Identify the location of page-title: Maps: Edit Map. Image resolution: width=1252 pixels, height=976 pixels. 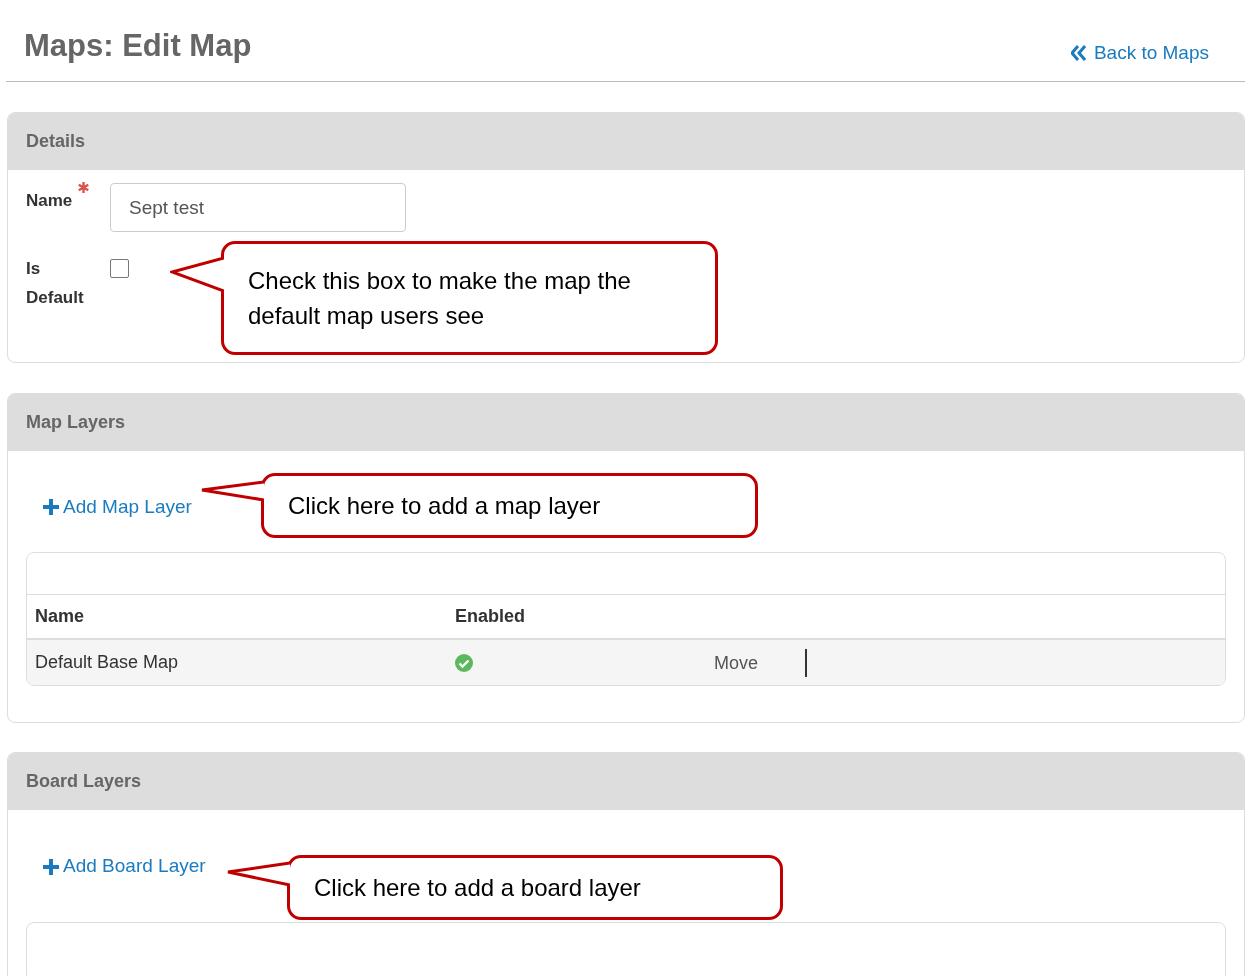
(138, 46).